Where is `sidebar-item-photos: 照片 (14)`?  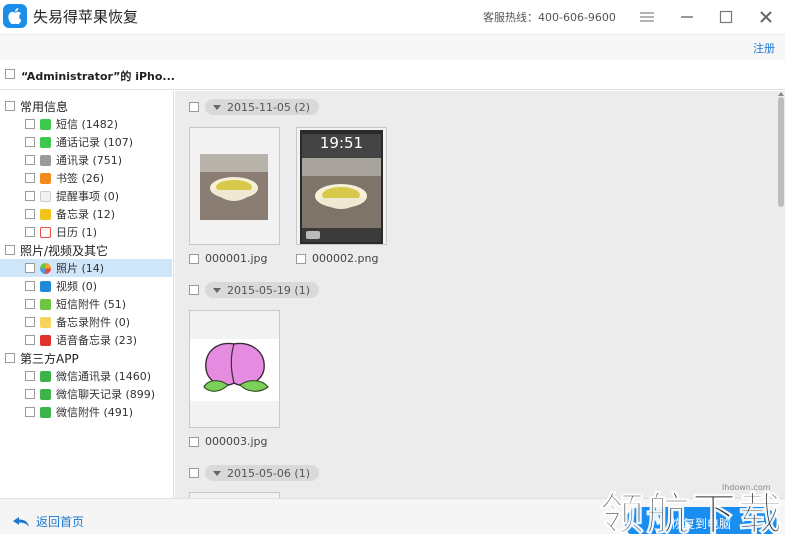 sidebar-item-photos: 照片 (14) is located at coordinates (86, 268).